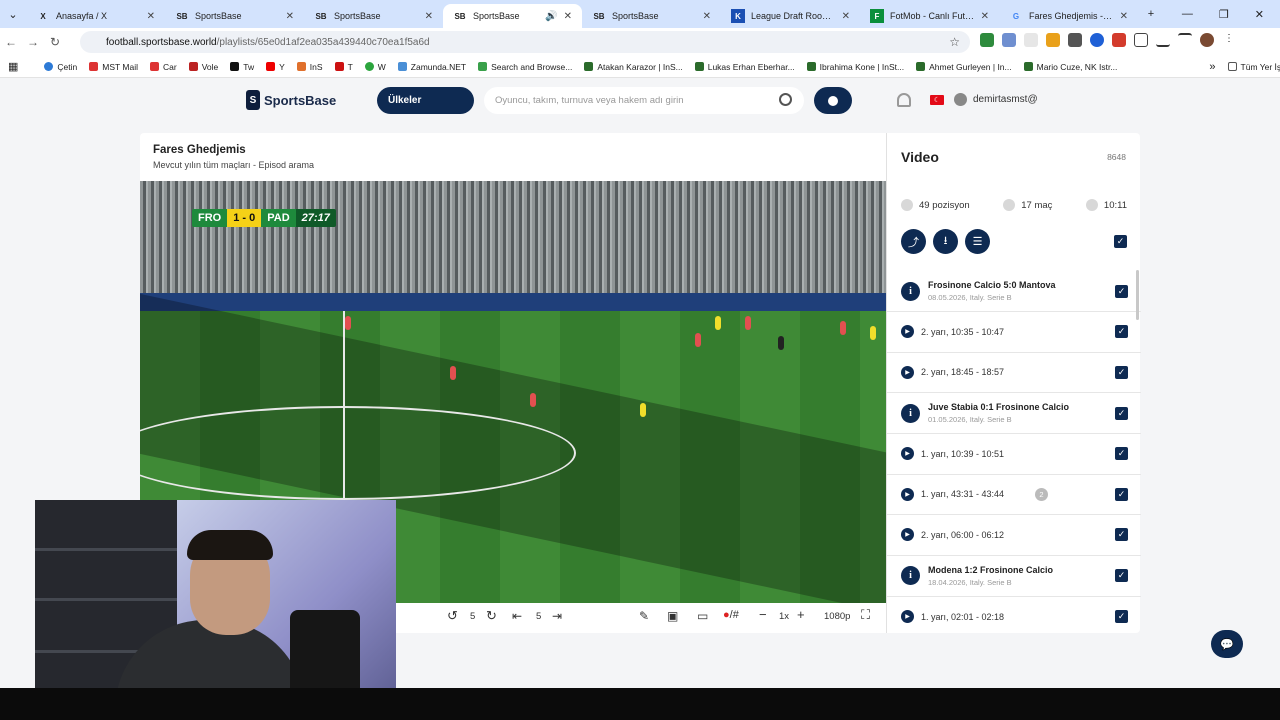 This screenshot has height=720, width=1280. What do you see at coordinates (1187, 14) in the screenshot?
I see `minimize-icon: —` at bounding box center [1187, 14].